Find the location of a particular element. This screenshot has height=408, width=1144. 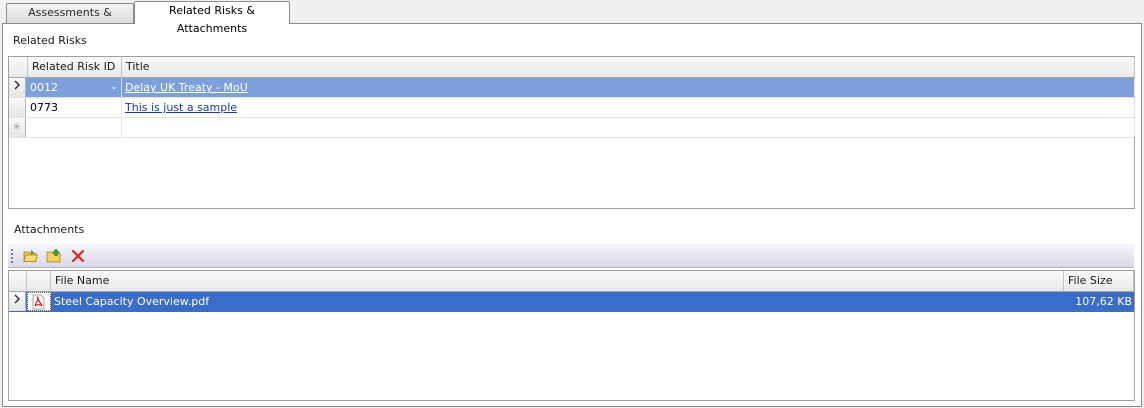

file-size-cell: 107,62 KB is located at coordinates (1099, 301).